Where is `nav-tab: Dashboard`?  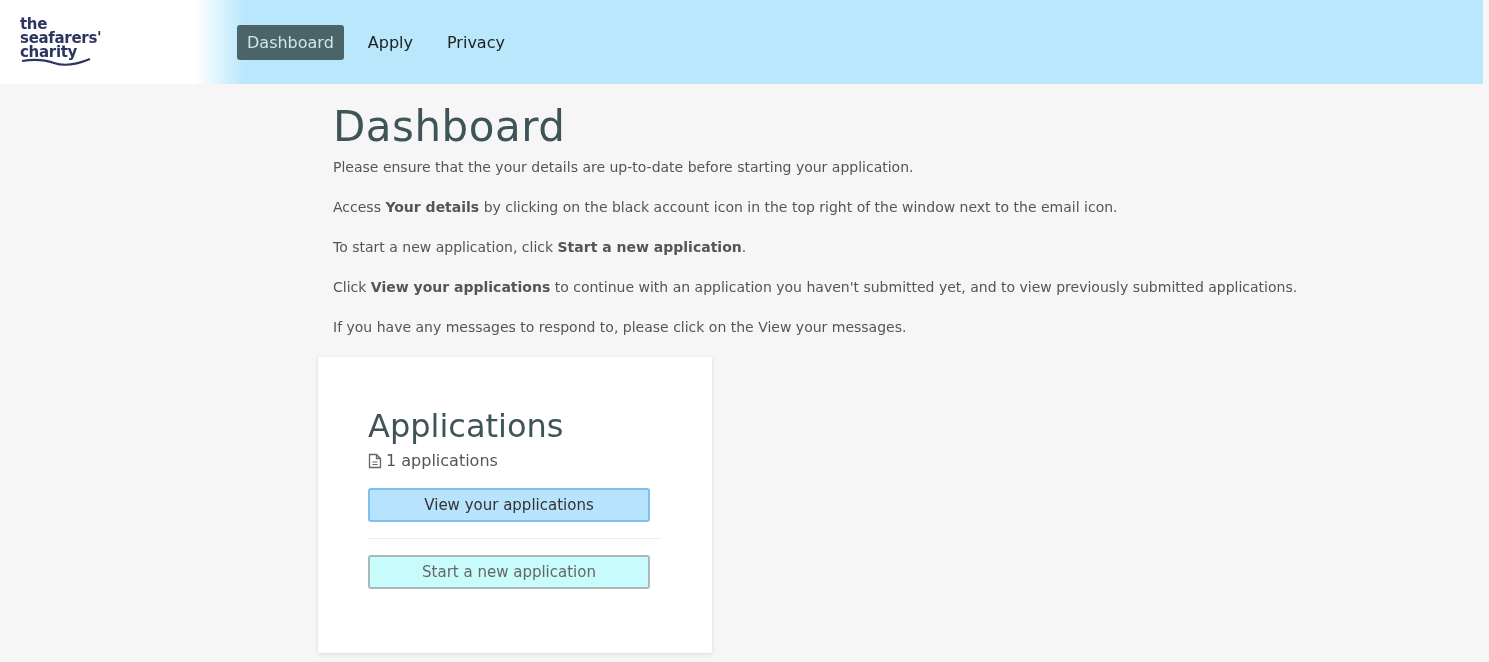
nav-tab: Dashboard is located at coordinates (290, 42).